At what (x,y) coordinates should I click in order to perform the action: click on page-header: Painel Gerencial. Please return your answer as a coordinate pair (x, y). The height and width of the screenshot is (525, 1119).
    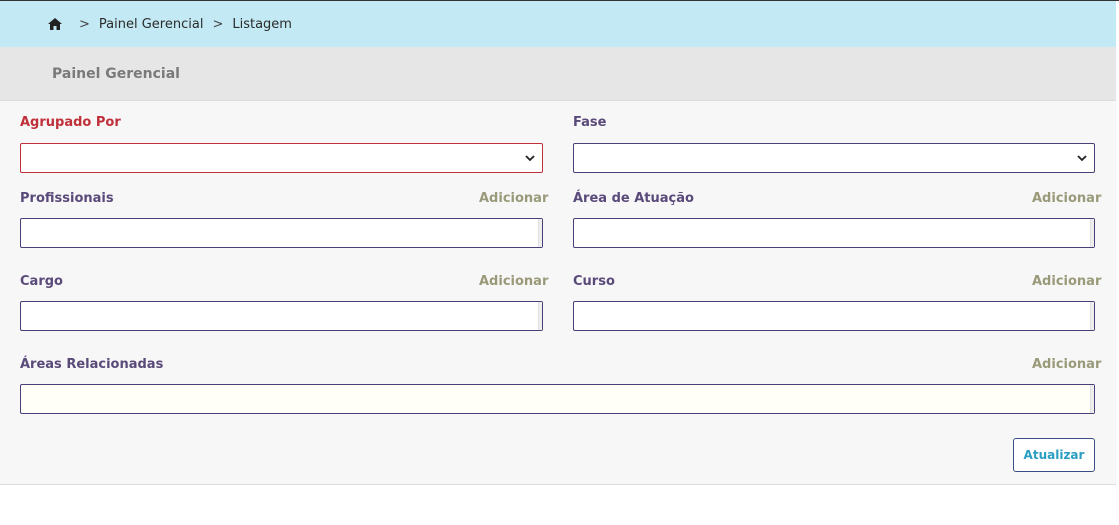
    Looking at the image, I should click on (558, 73).